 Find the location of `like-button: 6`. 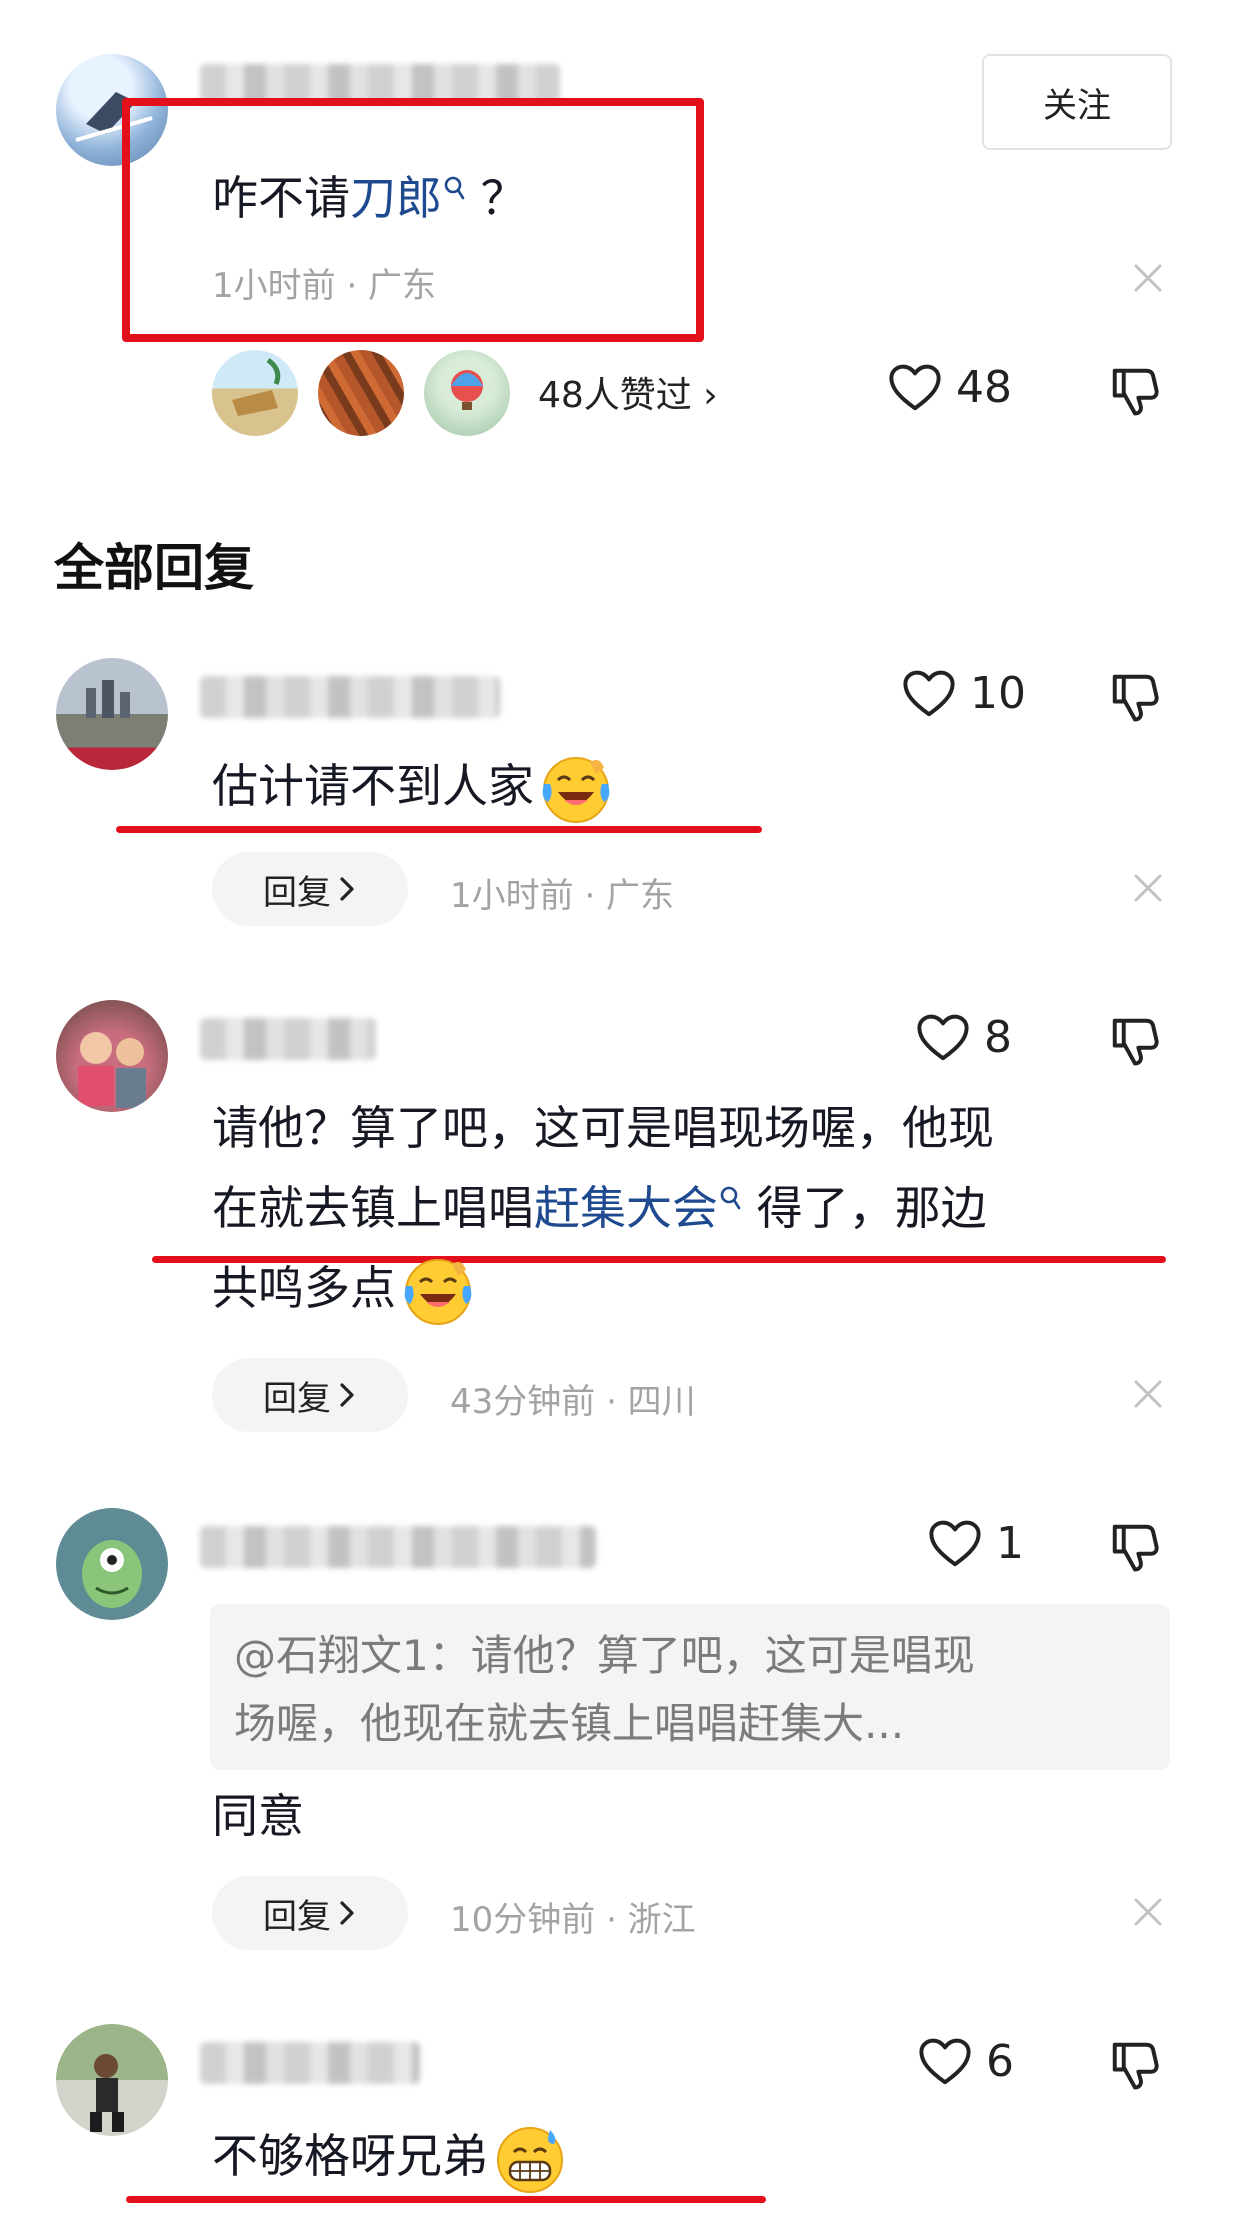

like-button: 6 is located at coordinates (966, 2061).